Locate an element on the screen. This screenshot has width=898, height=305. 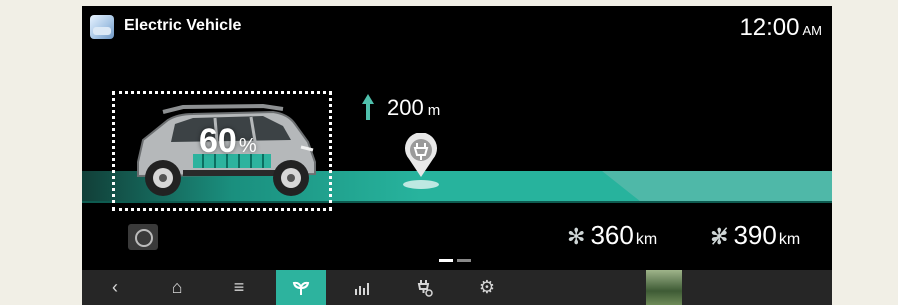
charging-tab is located at coordinates (425, 287).